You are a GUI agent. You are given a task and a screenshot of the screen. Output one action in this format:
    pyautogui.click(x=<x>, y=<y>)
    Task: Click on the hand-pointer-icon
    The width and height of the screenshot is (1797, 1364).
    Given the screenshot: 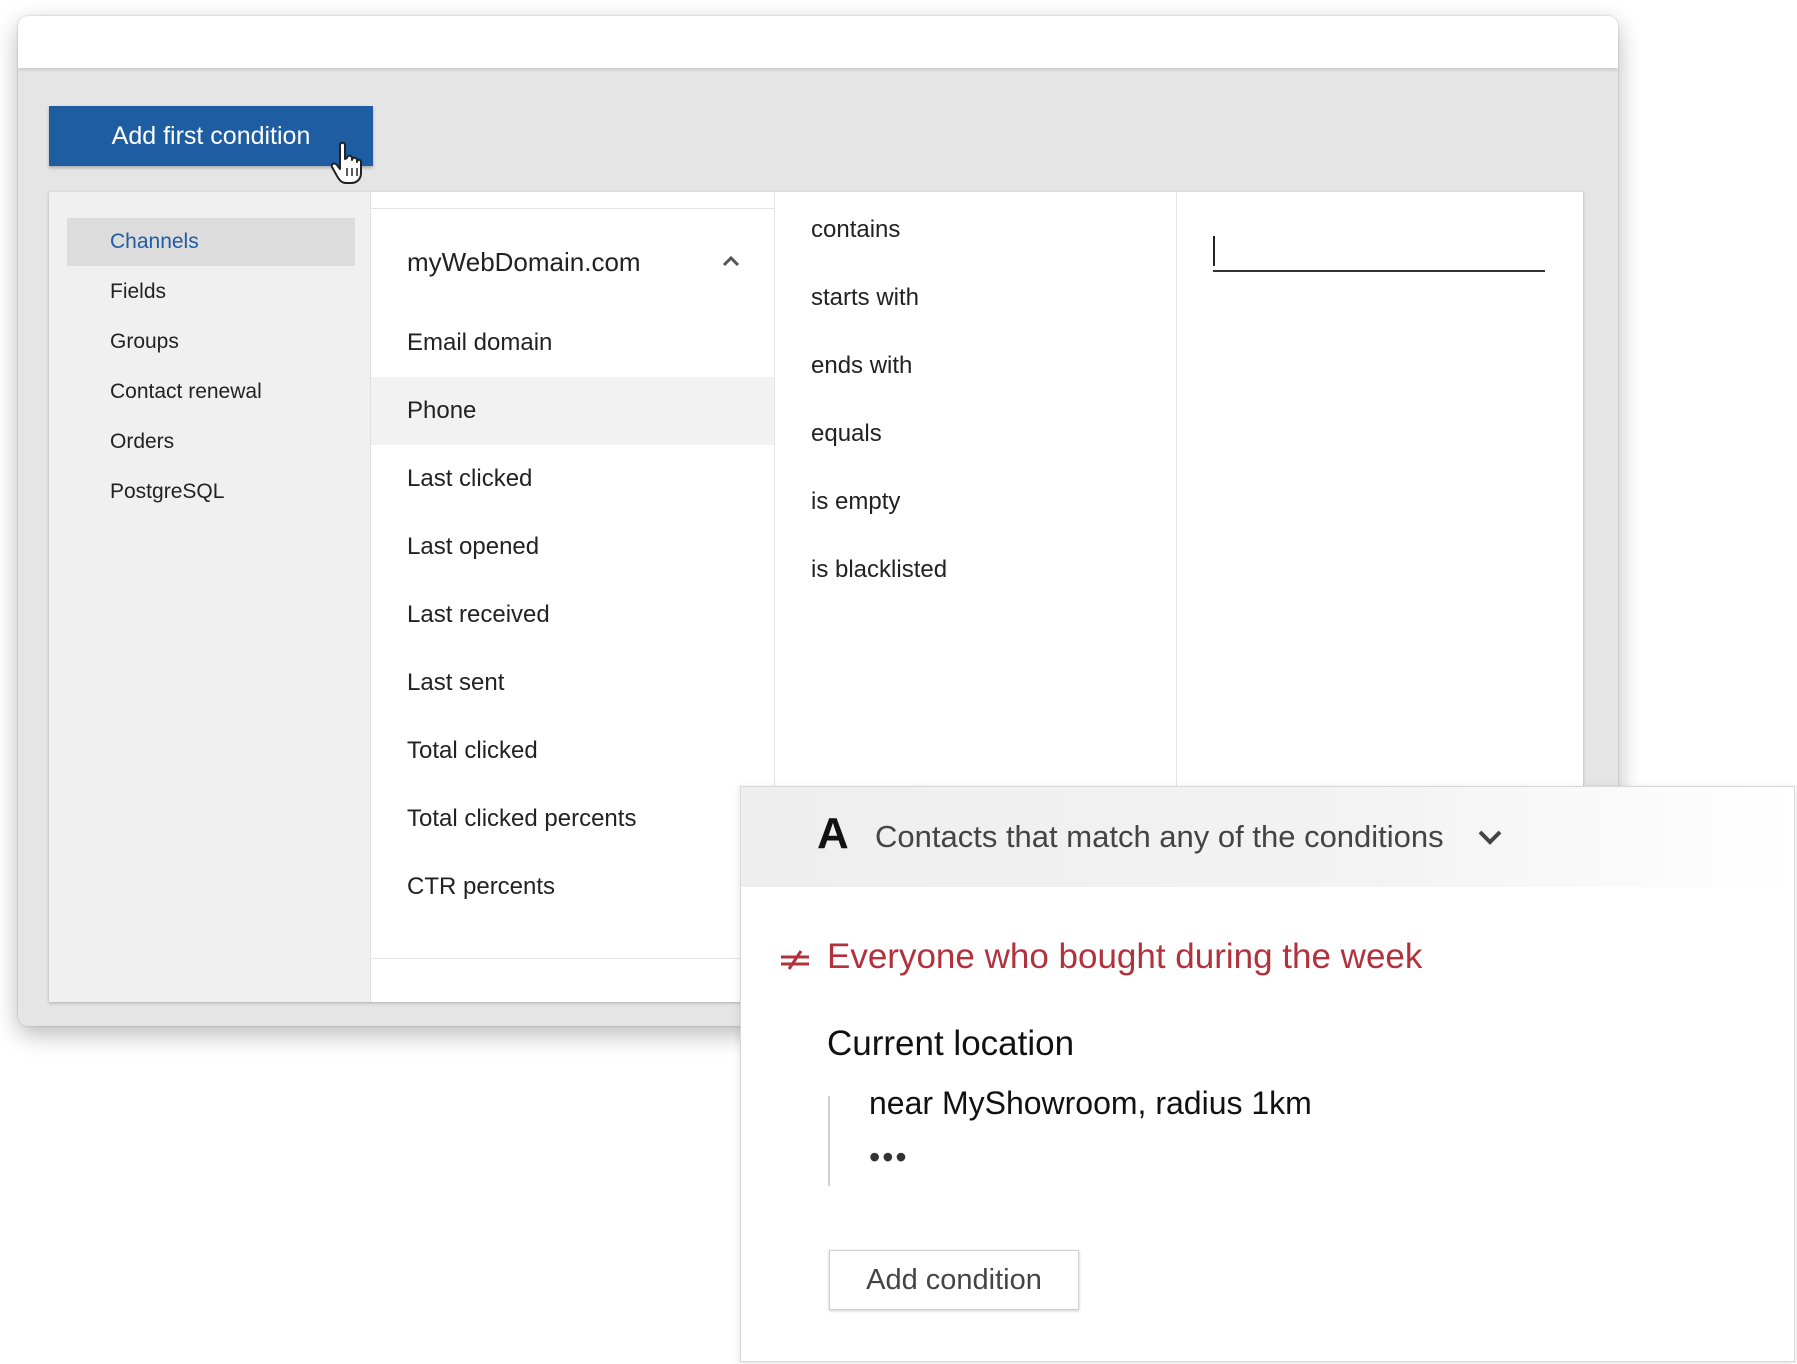 What is the action you would take?
    pyautogui.click(x=346, y=162)
    